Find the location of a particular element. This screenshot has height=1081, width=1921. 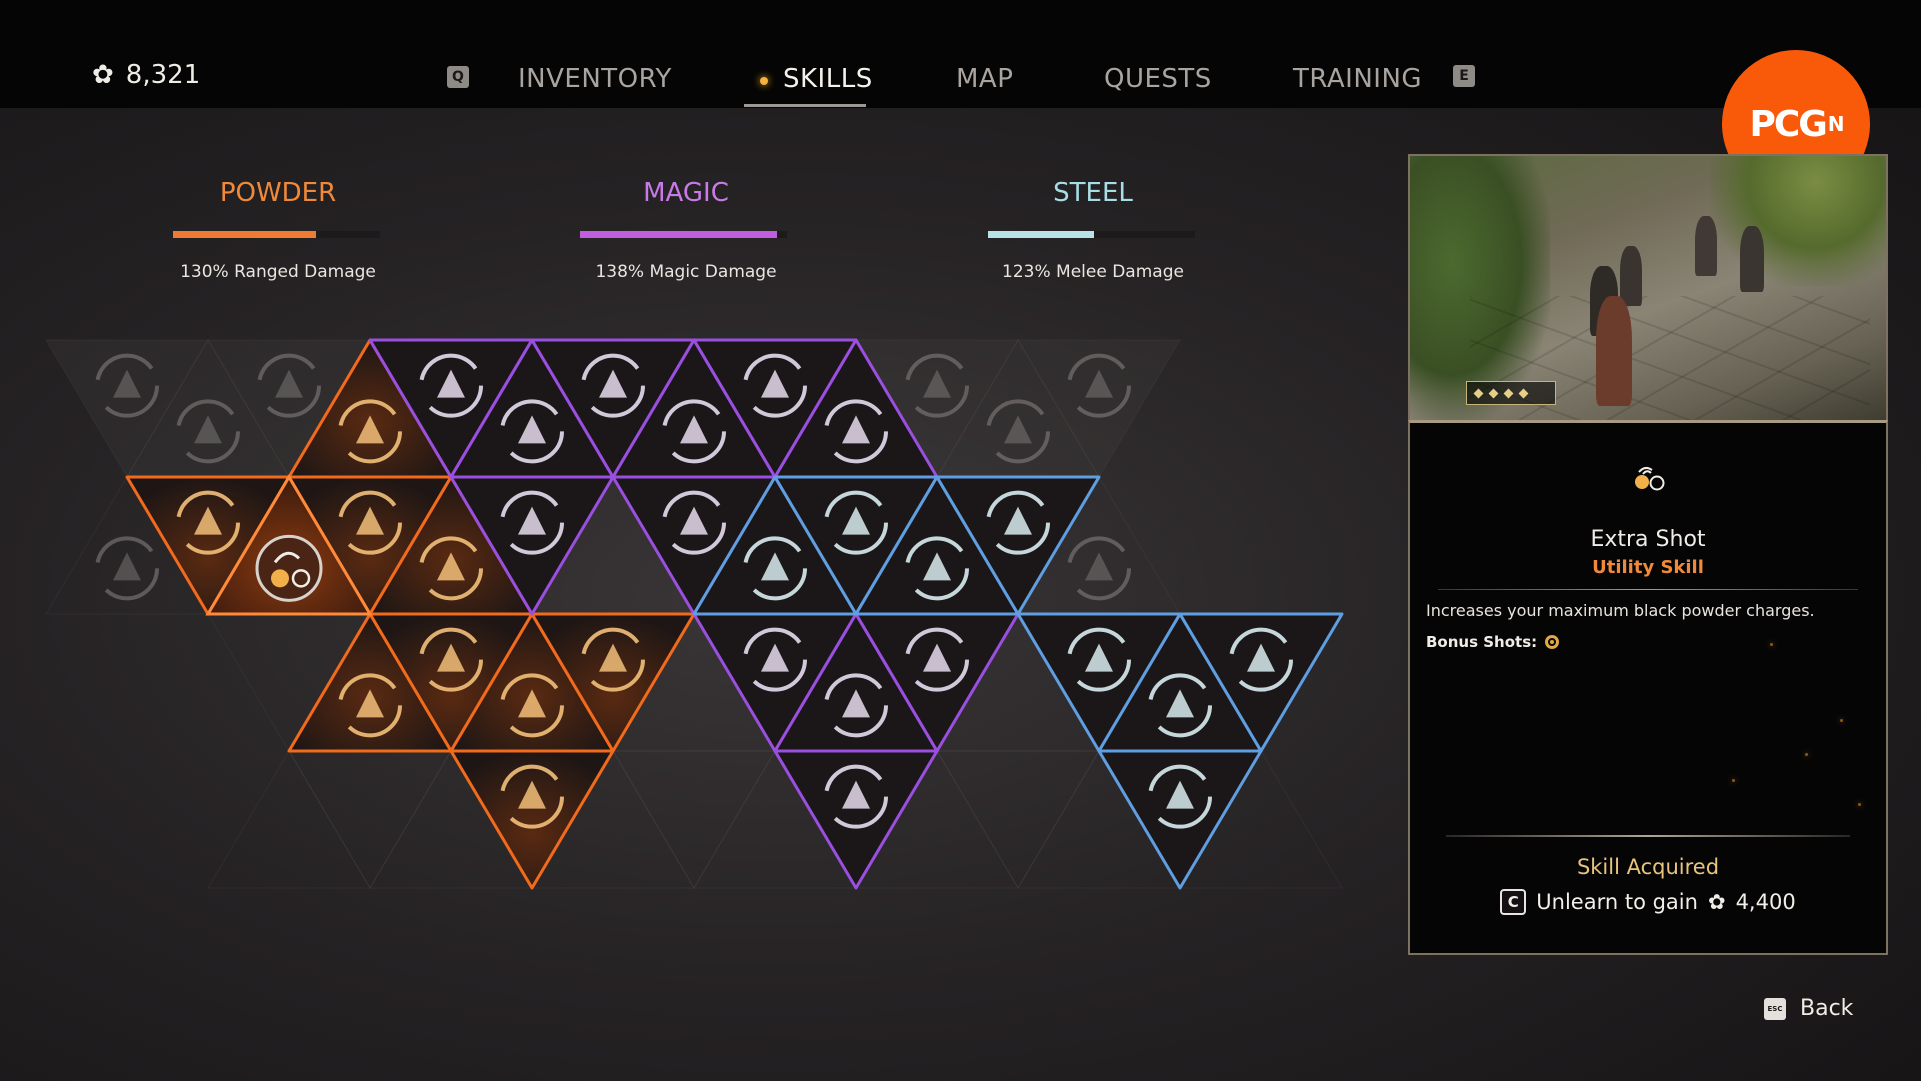

extra-shot-icon is located at coordinates (1650, 478).